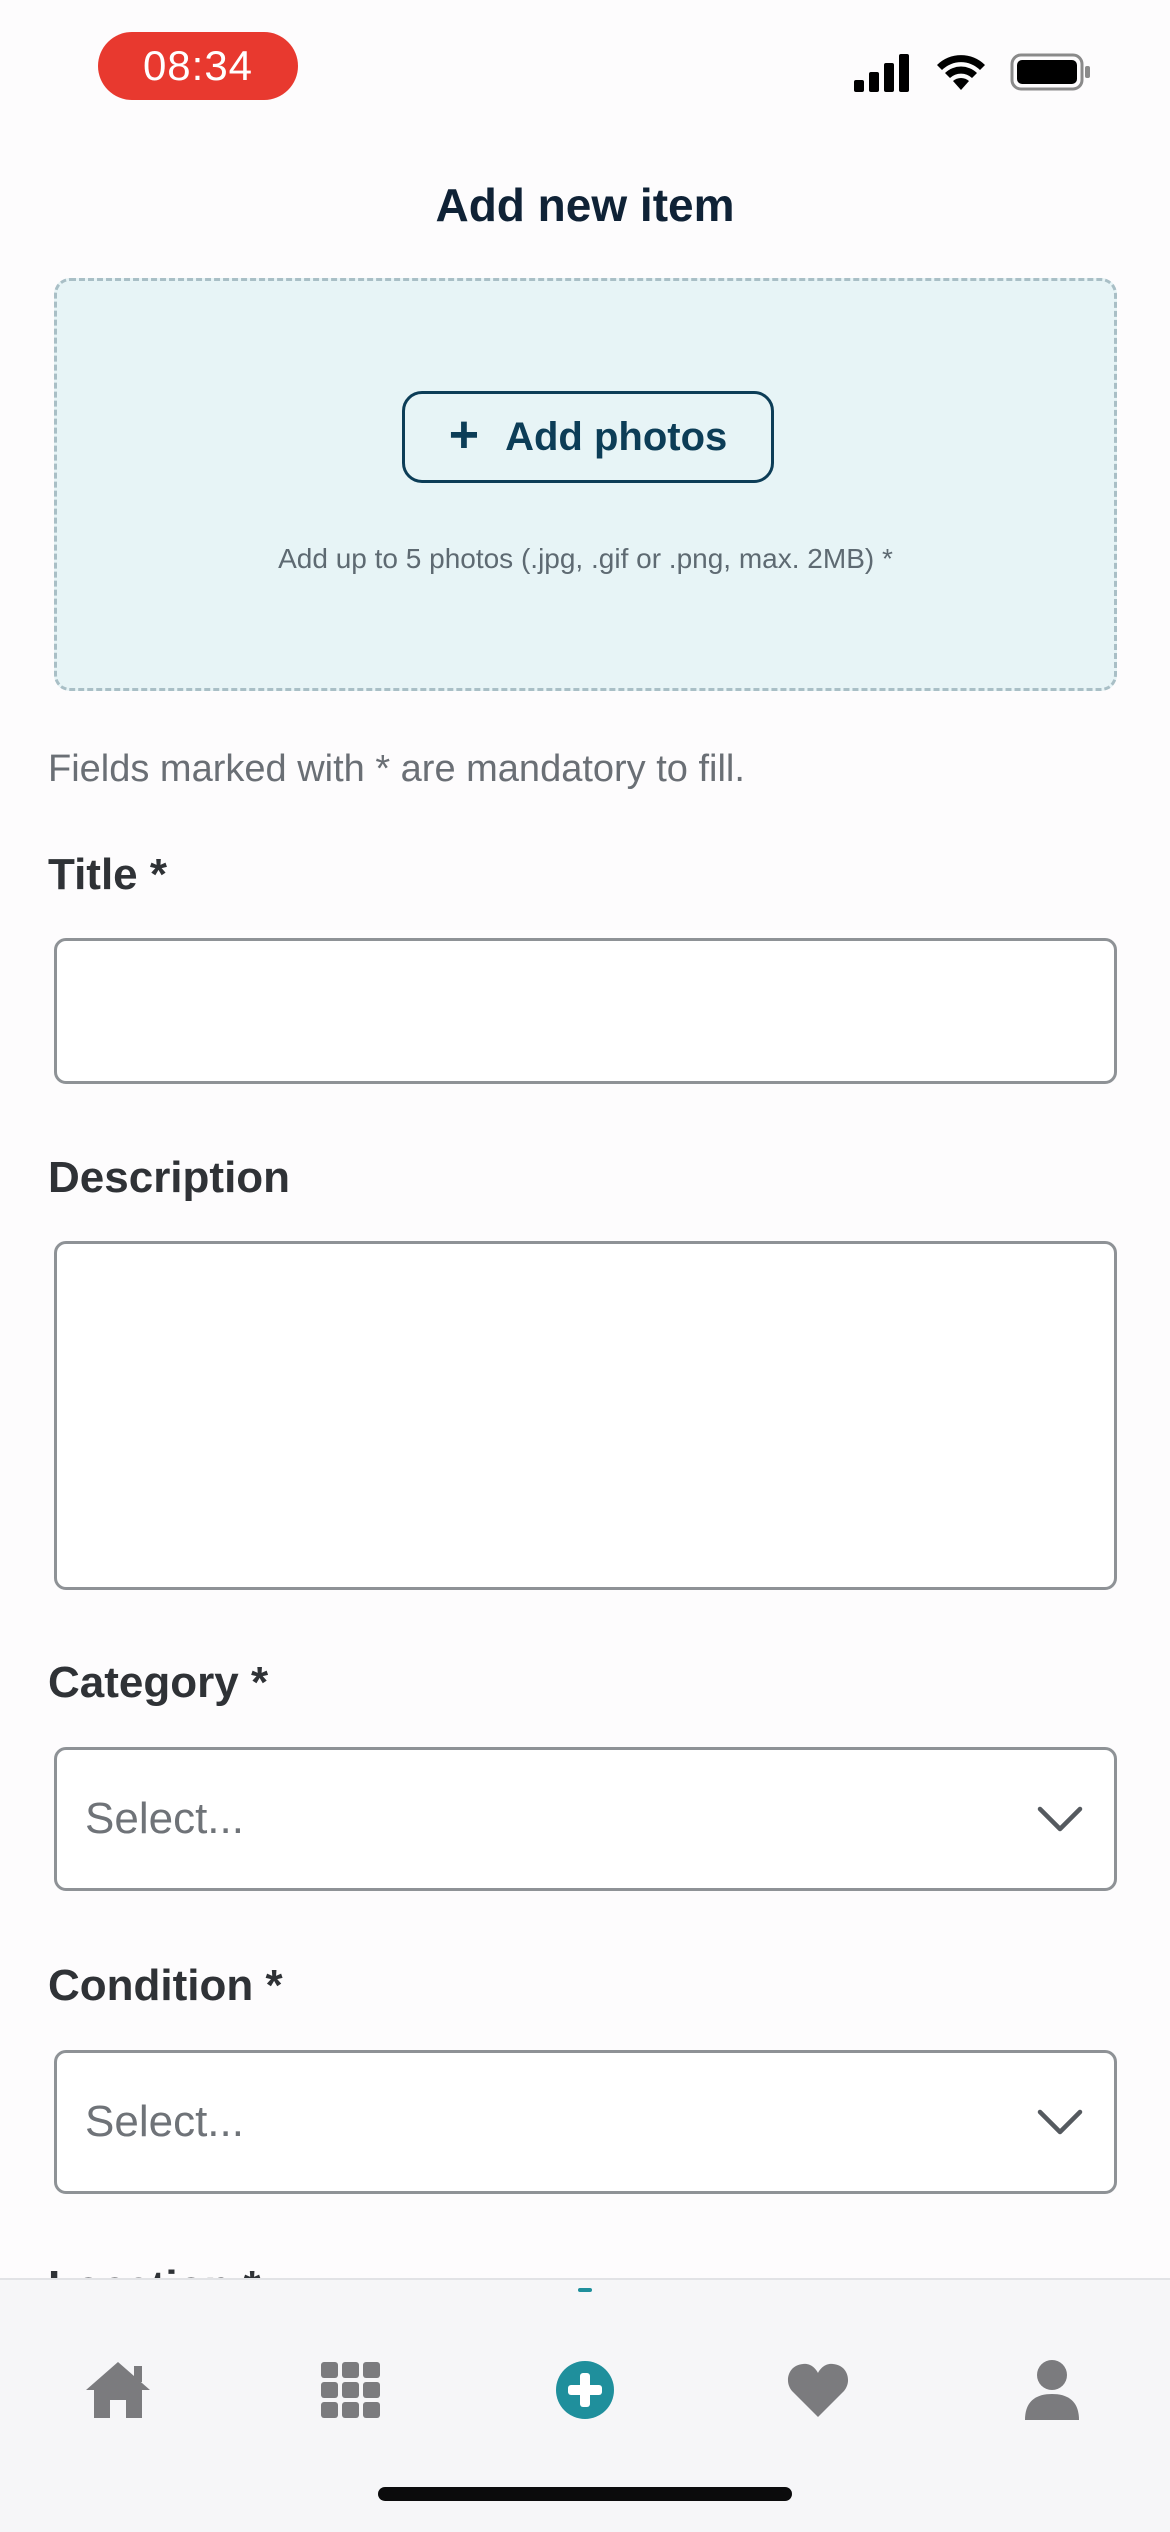 The width and height of the screenshot is (1170, 2532). I want to click on add-photos-button: + Add photos, so click(588, 437).